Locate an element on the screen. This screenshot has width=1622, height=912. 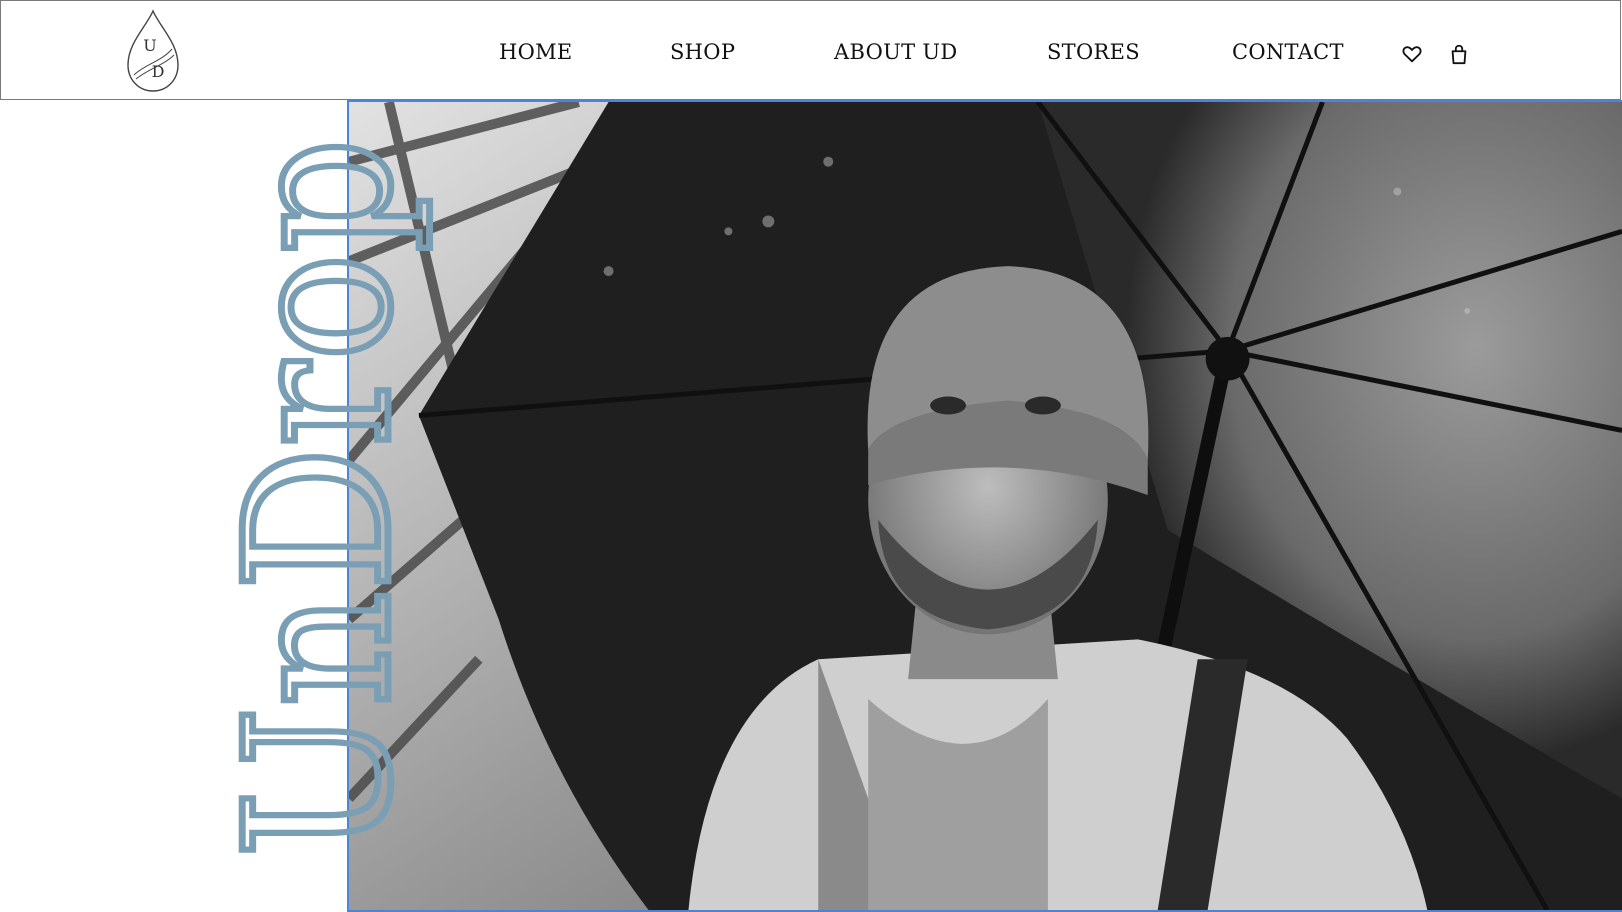
nav-stores: STORES is located at coordinates (1093, 52).